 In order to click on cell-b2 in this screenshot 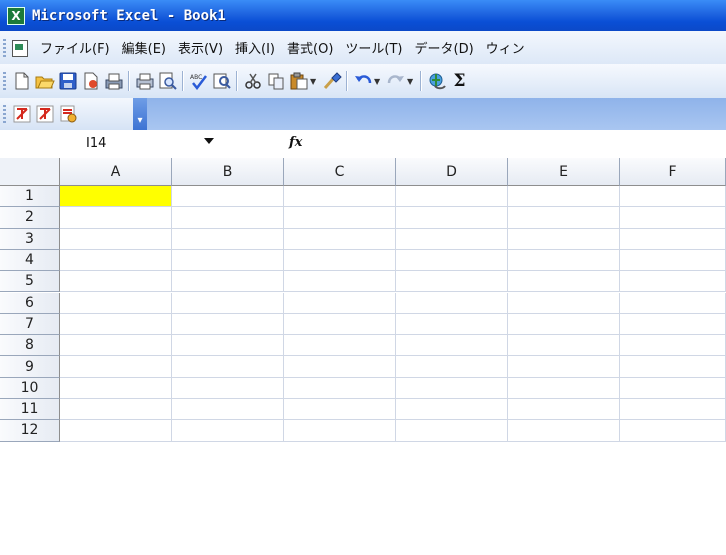, I will do `click(228, 218)`.